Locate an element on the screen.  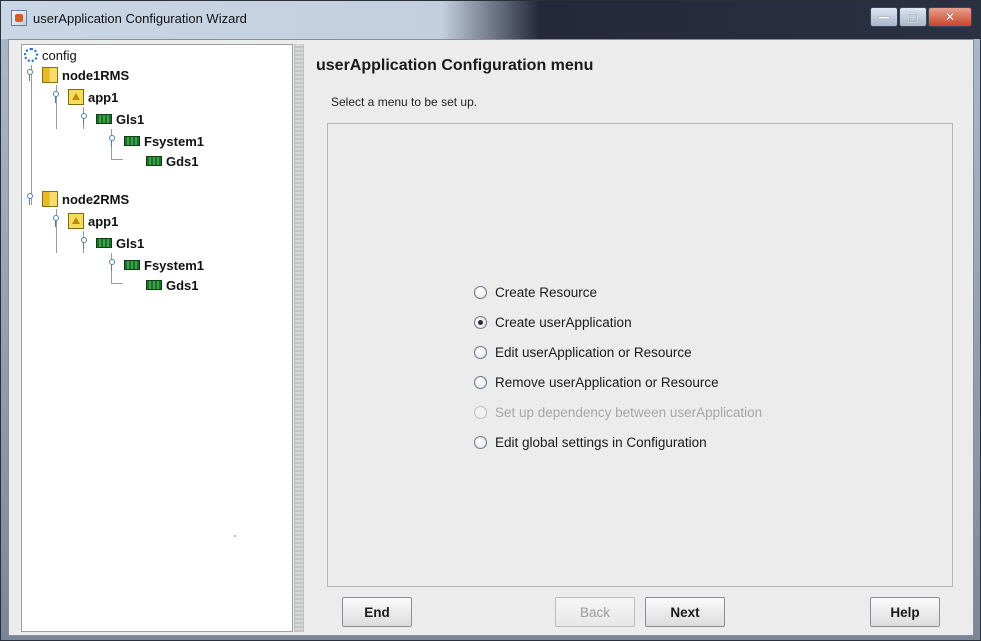
tree-node-label: node1RMS is located at coordinates (96, 75).